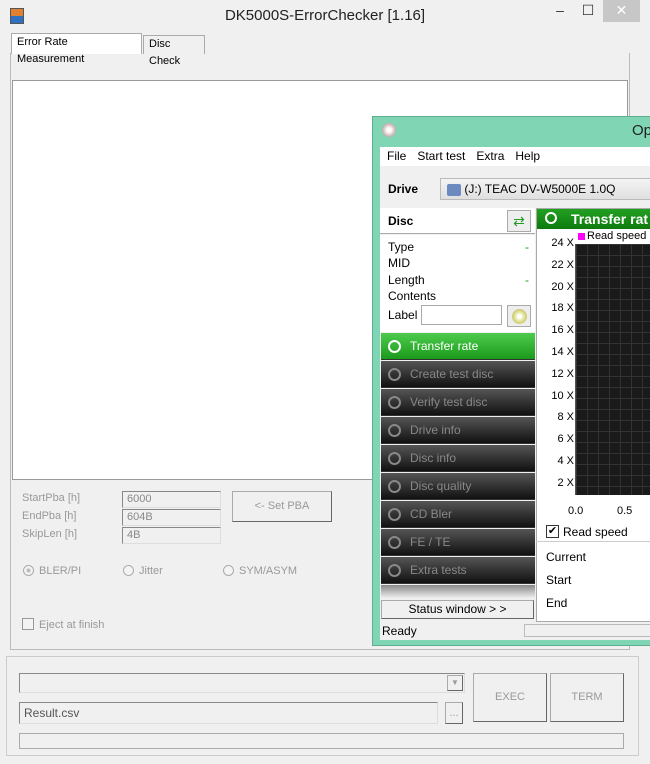  Describe the element at coordinates (617, 236) in the screenshot. I see `legend-read-speed: Read speed` at that location.